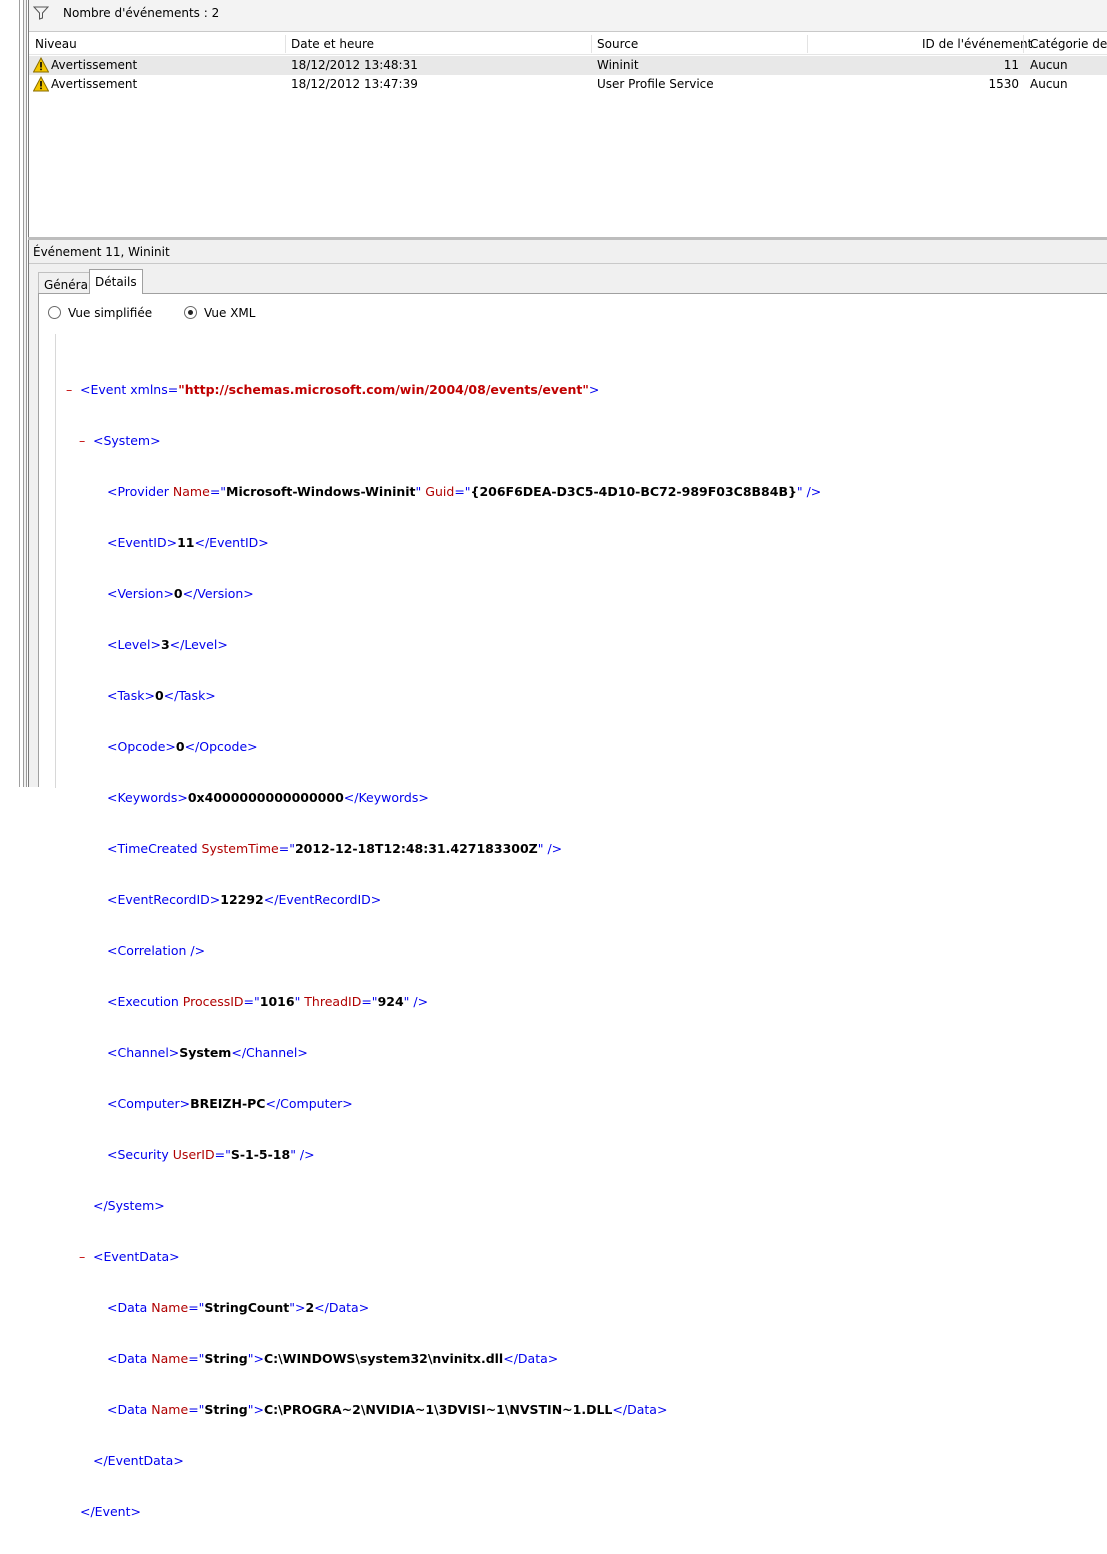  I want to click on radio-checked-icon, so click(190, 312).